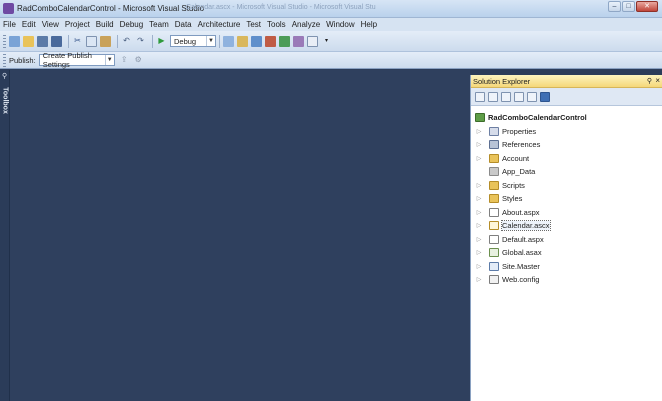  What do you see at coordinates (532, 96) in the screenshot?
I see `view-code-icon` at bounding box center [532, 96].